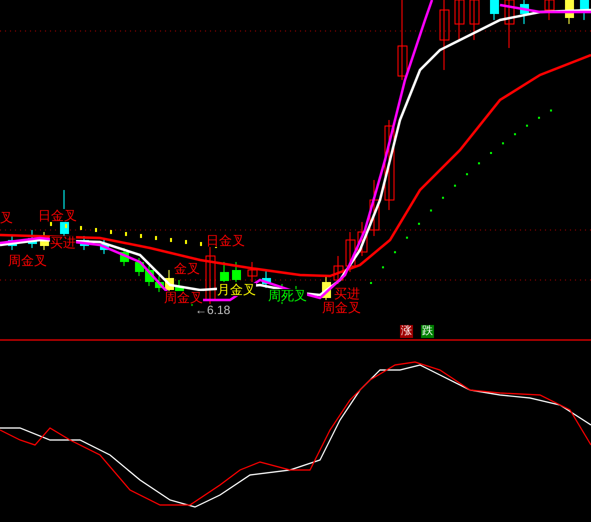 This screenshot has height=522, width=591. What do you see at coordinates (427, 331) in the screenshot?
I see `legend-tag: 跌` at bounding box center [427, 331].